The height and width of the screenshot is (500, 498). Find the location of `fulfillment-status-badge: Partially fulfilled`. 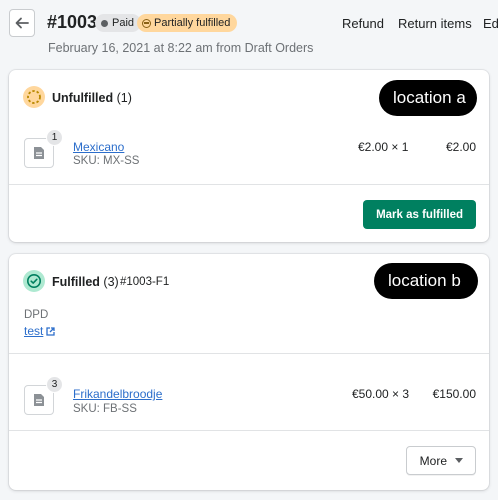

fulfillment-status-badge: Partially fulfilled is located at coordinates (187, 23).